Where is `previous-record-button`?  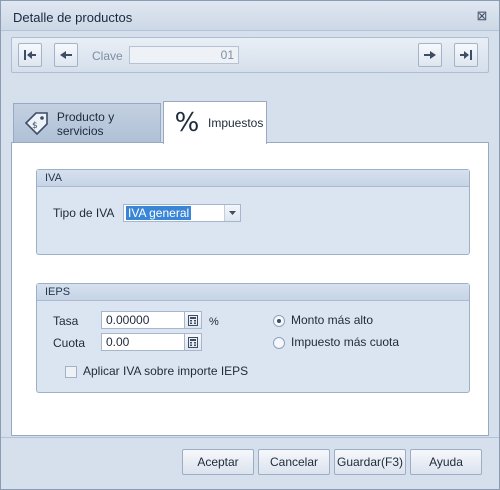
previous-record-button is located at coordinates (66, 55).